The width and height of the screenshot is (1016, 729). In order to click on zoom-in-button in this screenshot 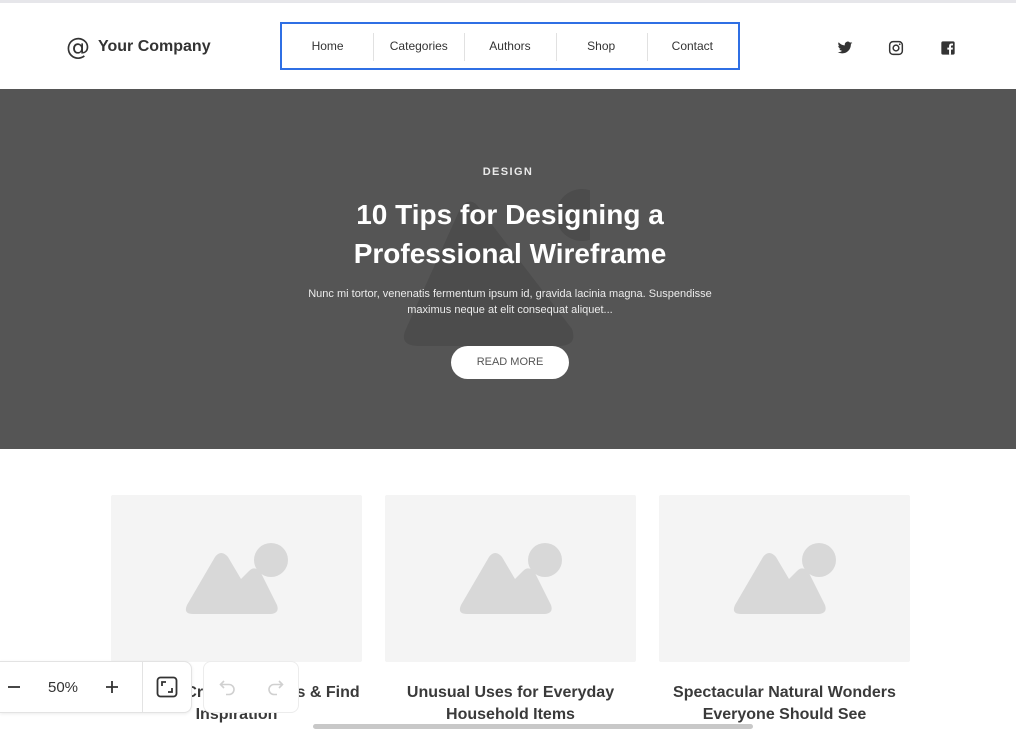, I will do `click(112, 687)`.